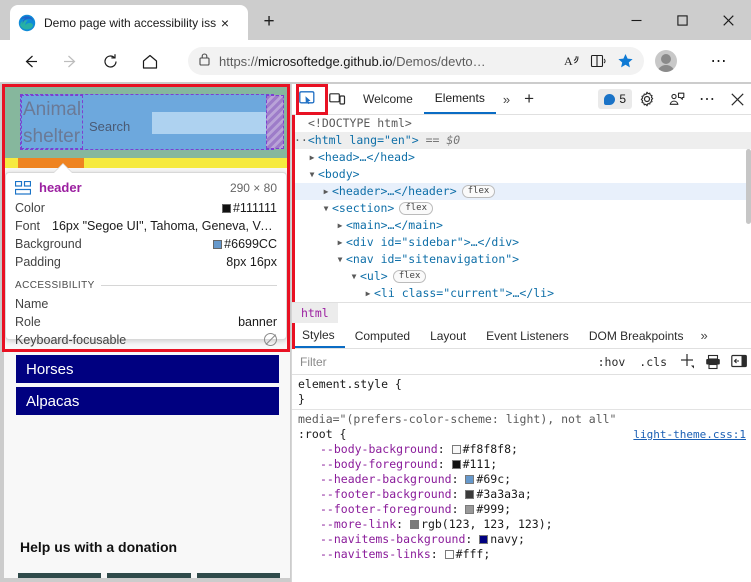  I want to click on a11y-key: Keyboard-focusable, so click(71, 340).